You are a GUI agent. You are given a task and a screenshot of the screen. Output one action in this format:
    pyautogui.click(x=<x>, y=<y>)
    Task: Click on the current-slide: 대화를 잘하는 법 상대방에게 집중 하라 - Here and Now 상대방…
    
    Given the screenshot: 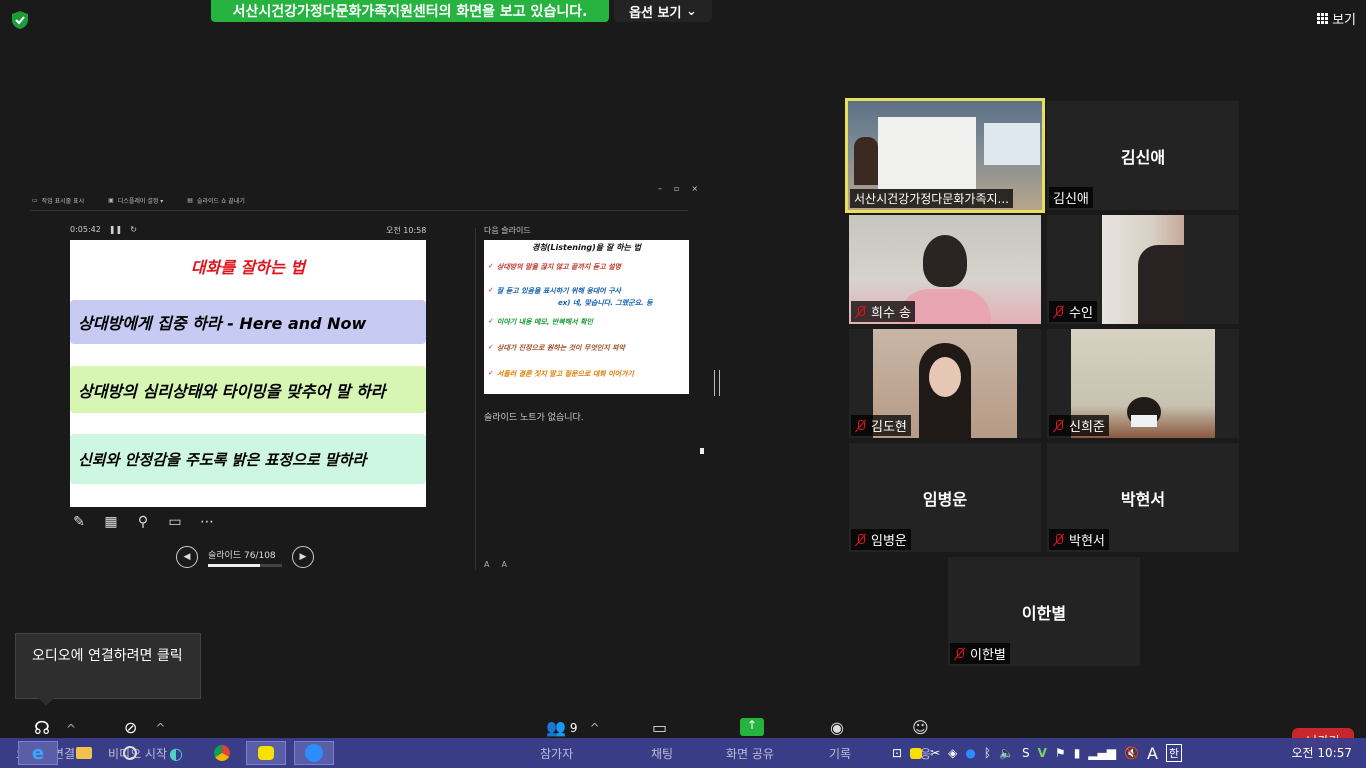 What is the action you would take?
    pyautogui.click(x=248, y=373)
    